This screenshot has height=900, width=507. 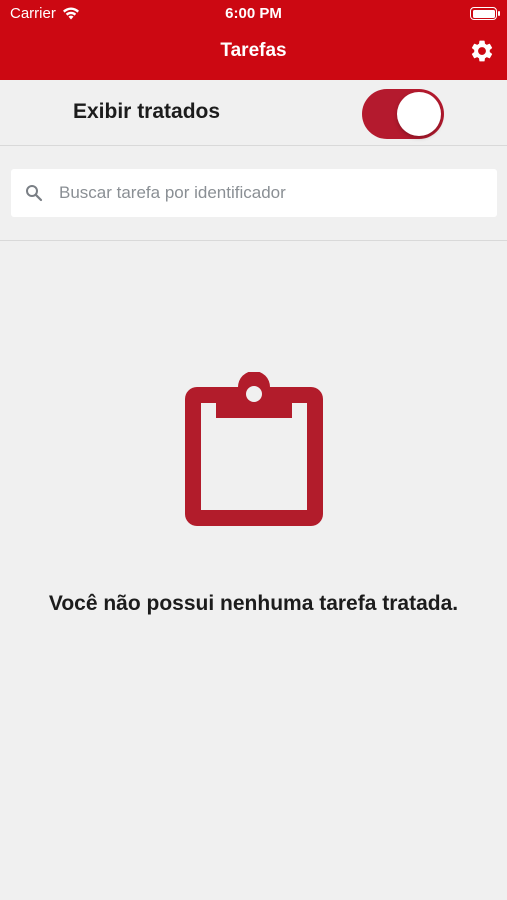 What do you see at coordinates (253, 113) in the screenshot?
I see `show-treated-row: Exibir tratados` at bounding box center [253, 113].